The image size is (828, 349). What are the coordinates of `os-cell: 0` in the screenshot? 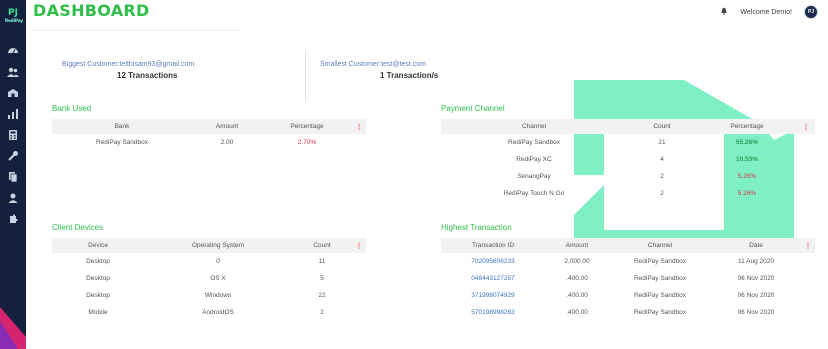 It's located at (218, 261).